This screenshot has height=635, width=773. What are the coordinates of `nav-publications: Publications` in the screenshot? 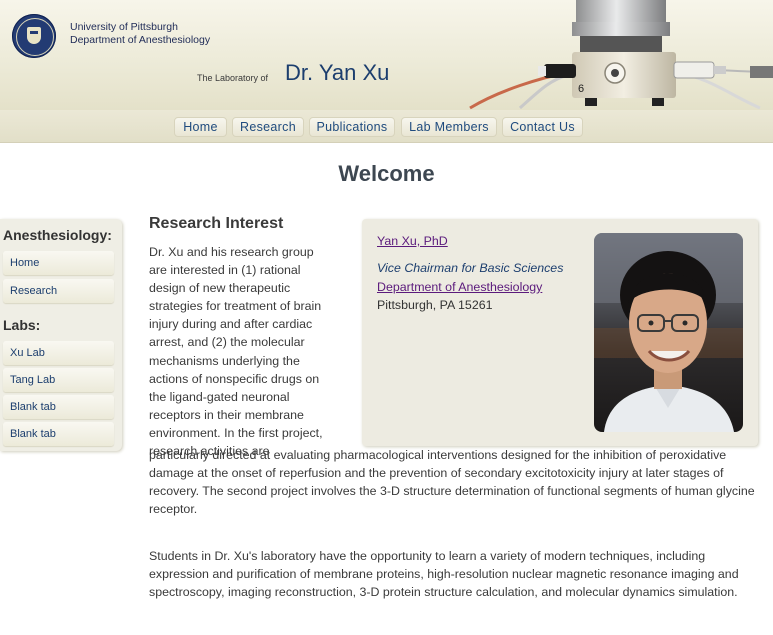 It's located at (352, 127).